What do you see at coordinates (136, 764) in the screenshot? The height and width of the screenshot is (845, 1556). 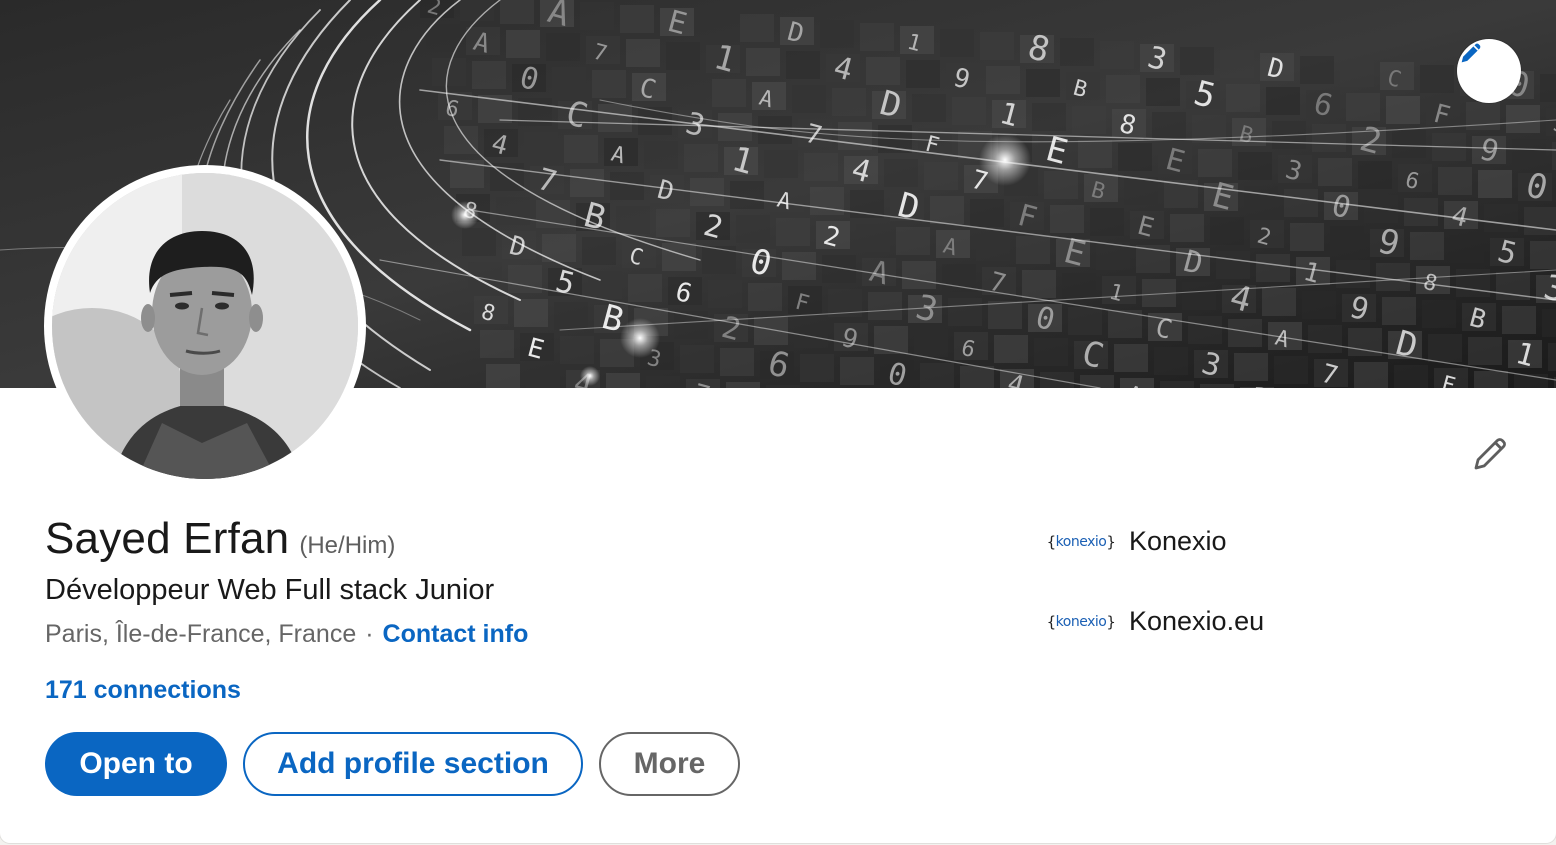 I see `open-to-button: Open to` at bounding box center [136, 764].